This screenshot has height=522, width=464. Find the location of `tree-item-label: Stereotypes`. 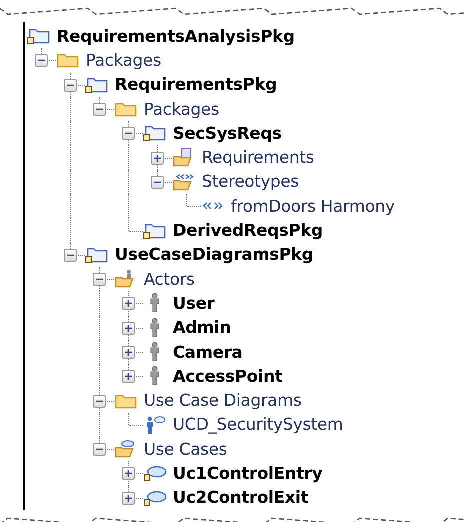

tree-item-label: Stereotypes is located at coordinates (251, 182).